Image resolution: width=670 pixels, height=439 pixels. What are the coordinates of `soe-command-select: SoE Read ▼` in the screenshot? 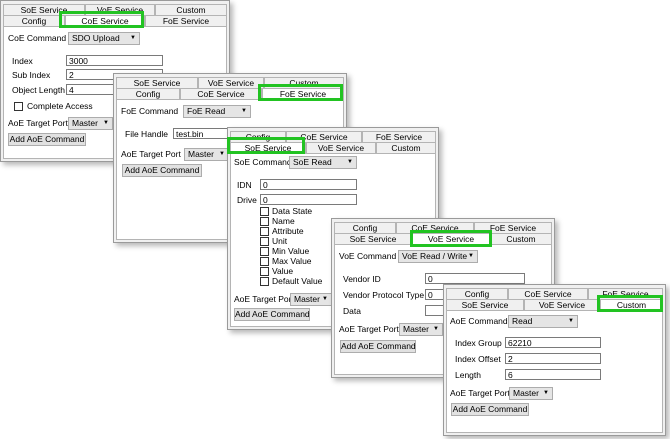 It's located at (323, 162).